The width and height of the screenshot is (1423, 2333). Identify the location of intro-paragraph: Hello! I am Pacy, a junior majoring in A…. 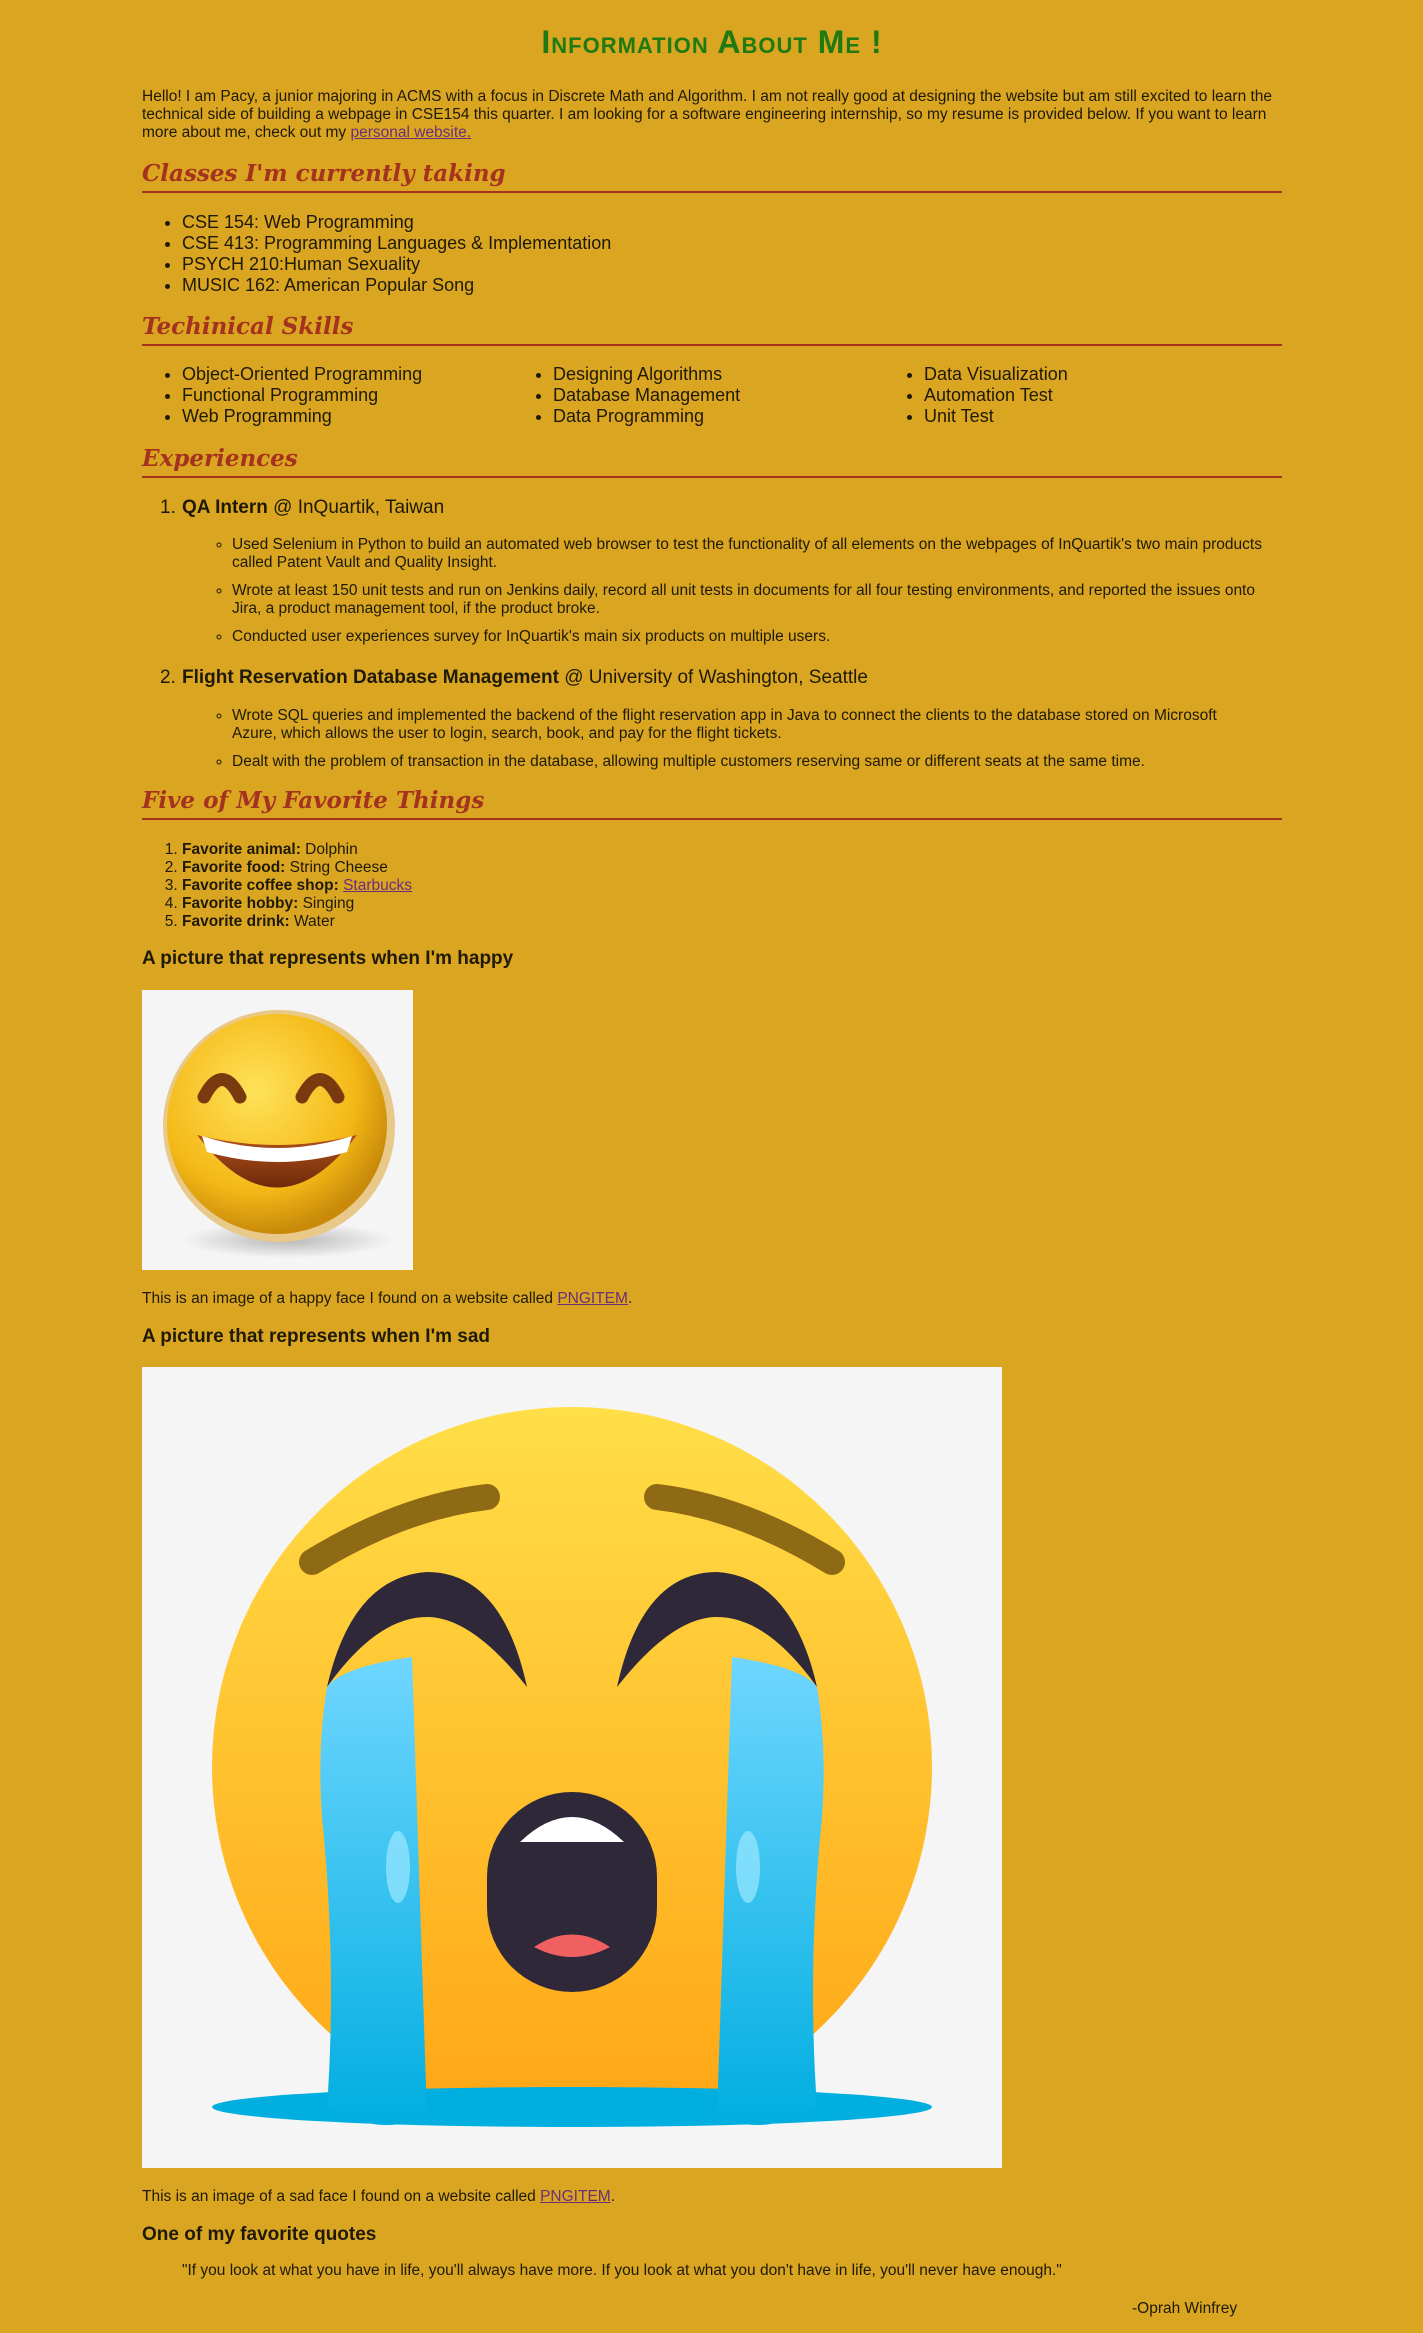
(712, 115).